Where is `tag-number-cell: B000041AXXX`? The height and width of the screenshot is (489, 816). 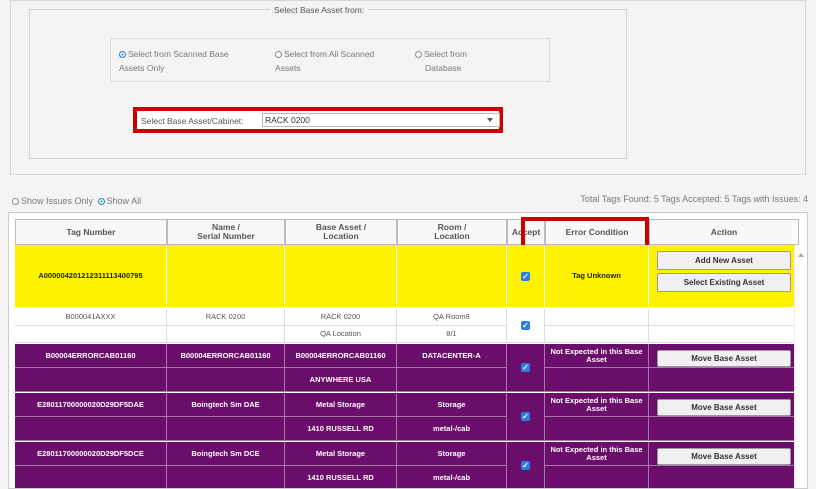 tag-number-cell: B000041AXXX is located at coordinates (91, 317).